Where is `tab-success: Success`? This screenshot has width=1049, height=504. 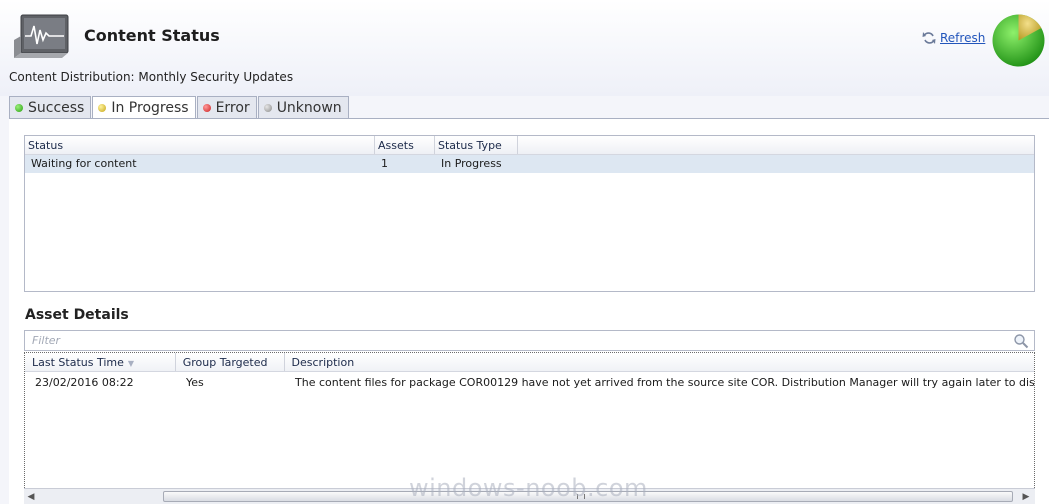 tab-success: Success is located at coordinates (50, 107).